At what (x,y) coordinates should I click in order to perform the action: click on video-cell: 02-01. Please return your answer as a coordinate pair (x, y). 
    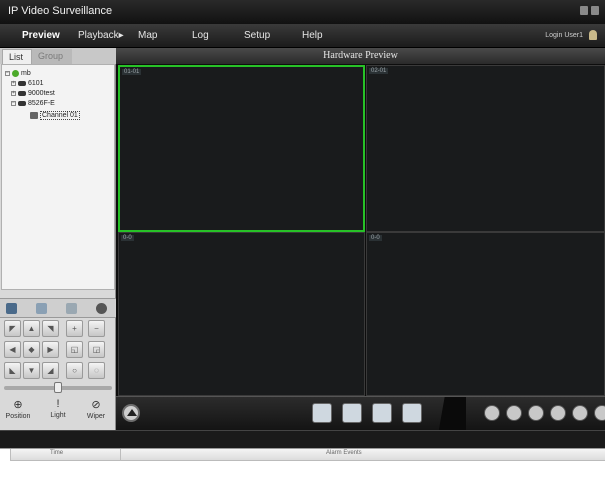
    Looking at the image, I should click on (485, 148).